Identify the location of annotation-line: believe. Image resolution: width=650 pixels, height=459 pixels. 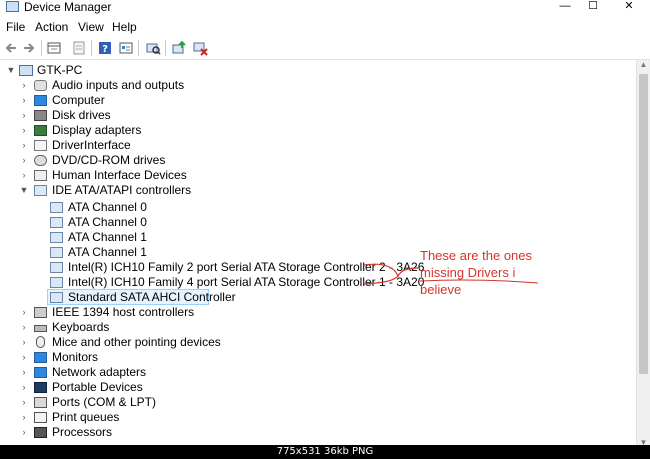
(441, 289).